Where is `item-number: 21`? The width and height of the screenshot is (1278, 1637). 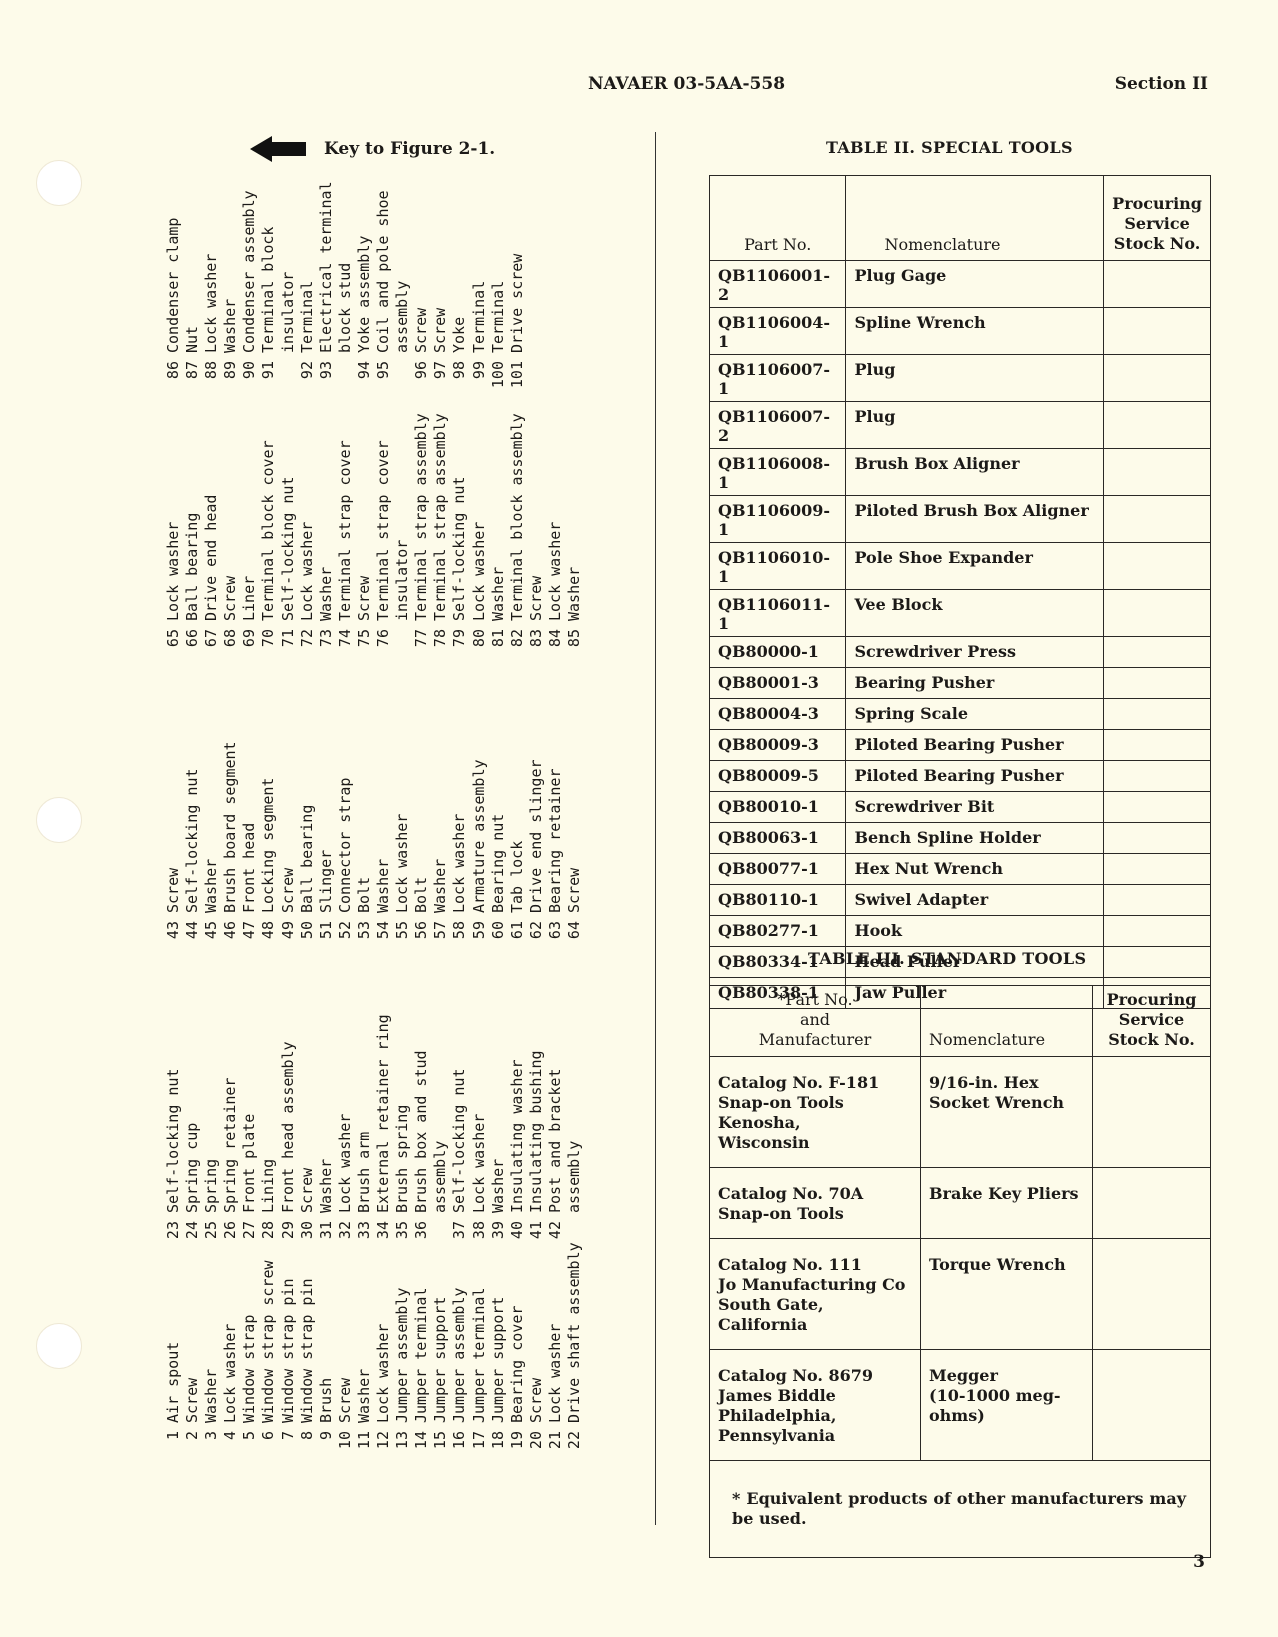 item-number: 21 is located at coordinates (554, 1440).